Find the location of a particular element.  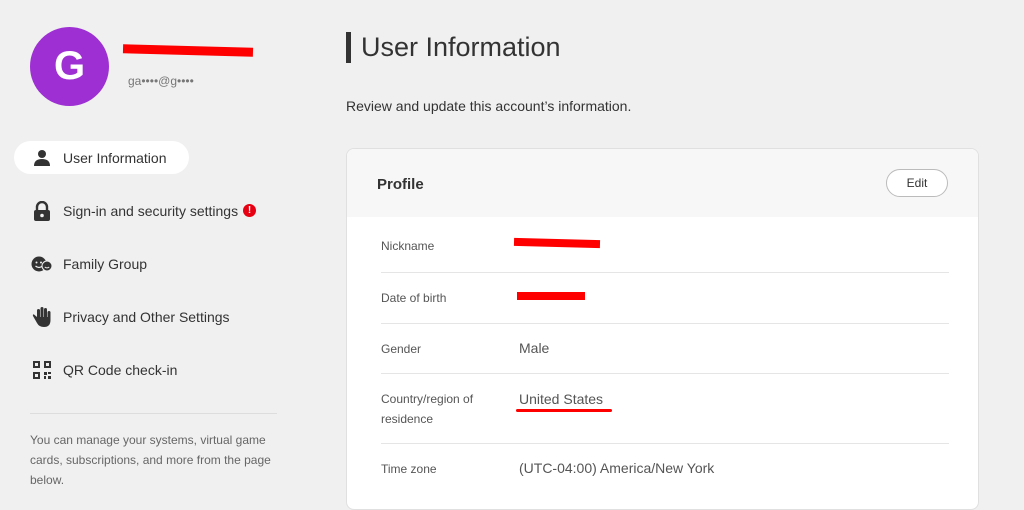

profile-card-header: Profile Edit is located at coordinates (662, 183).